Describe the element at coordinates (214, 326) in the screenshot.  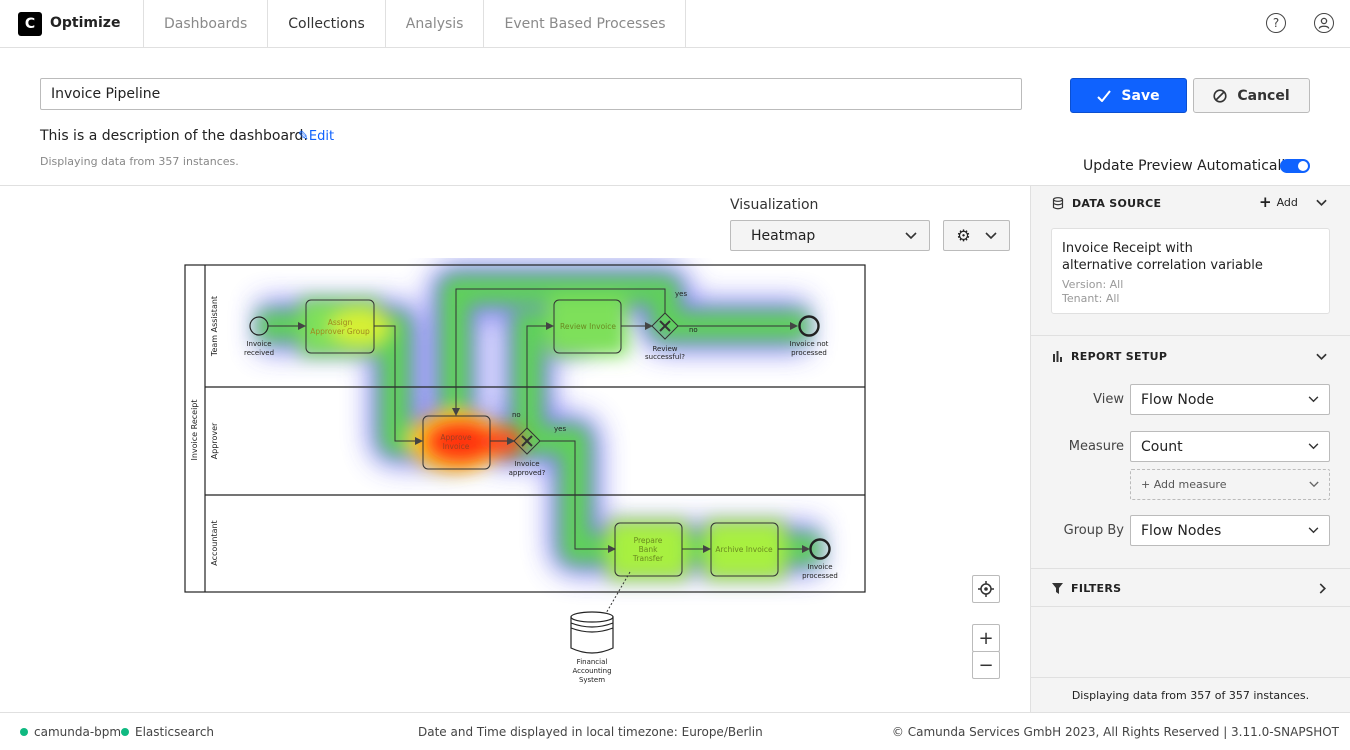
I see `lane-label-team-assistant: Team Assistant` at that location.